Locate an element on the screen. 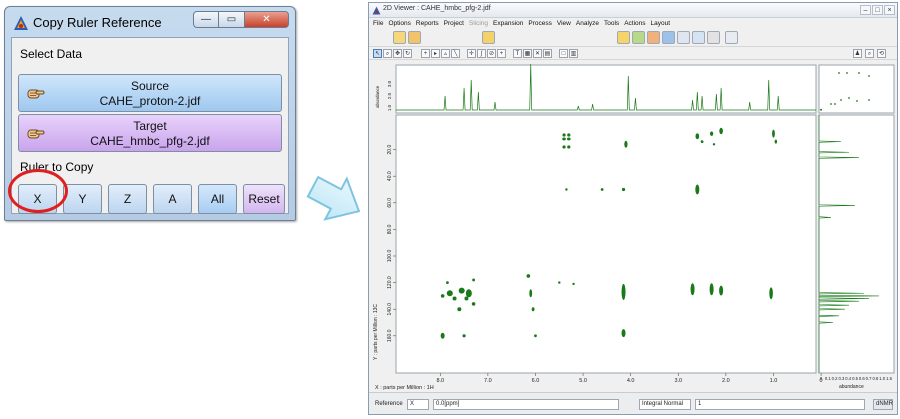 Image resolution: width=900 pixels, height=419 pixels. ruler-all-button: All is located at coordinates (217, 199).